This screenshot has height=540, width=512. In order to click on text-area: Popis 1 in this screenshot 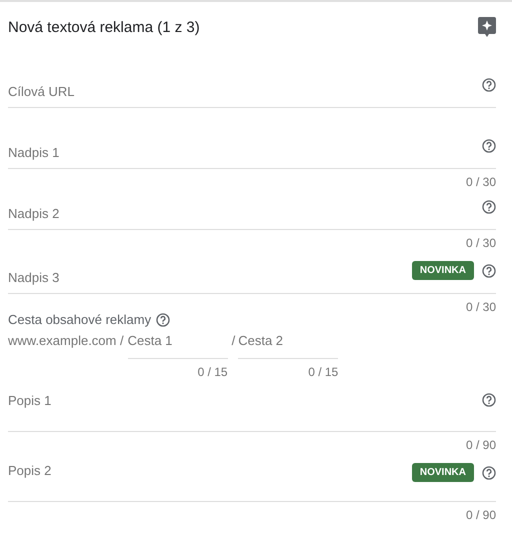, I will do `click(245, 402)`.